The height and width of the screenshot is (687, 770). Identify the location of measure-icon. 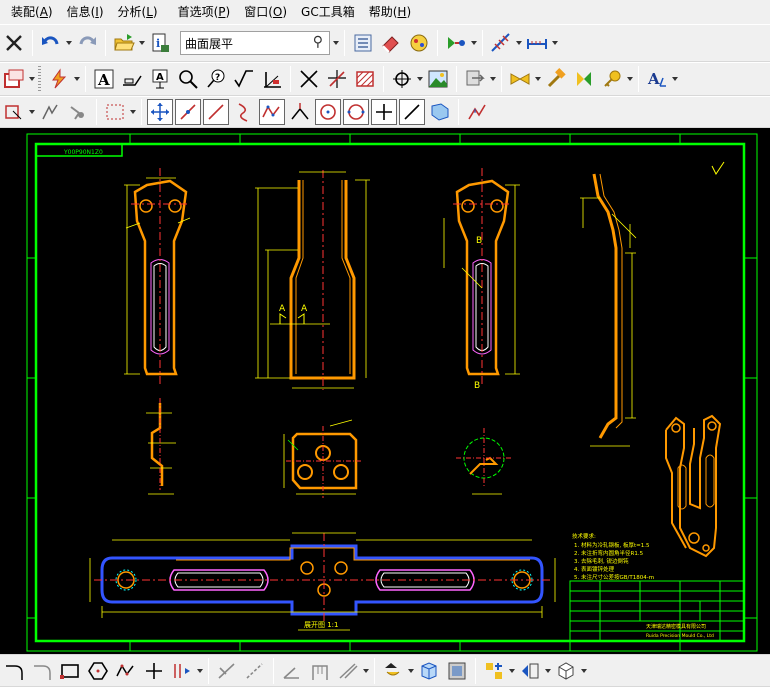
(537, 43).